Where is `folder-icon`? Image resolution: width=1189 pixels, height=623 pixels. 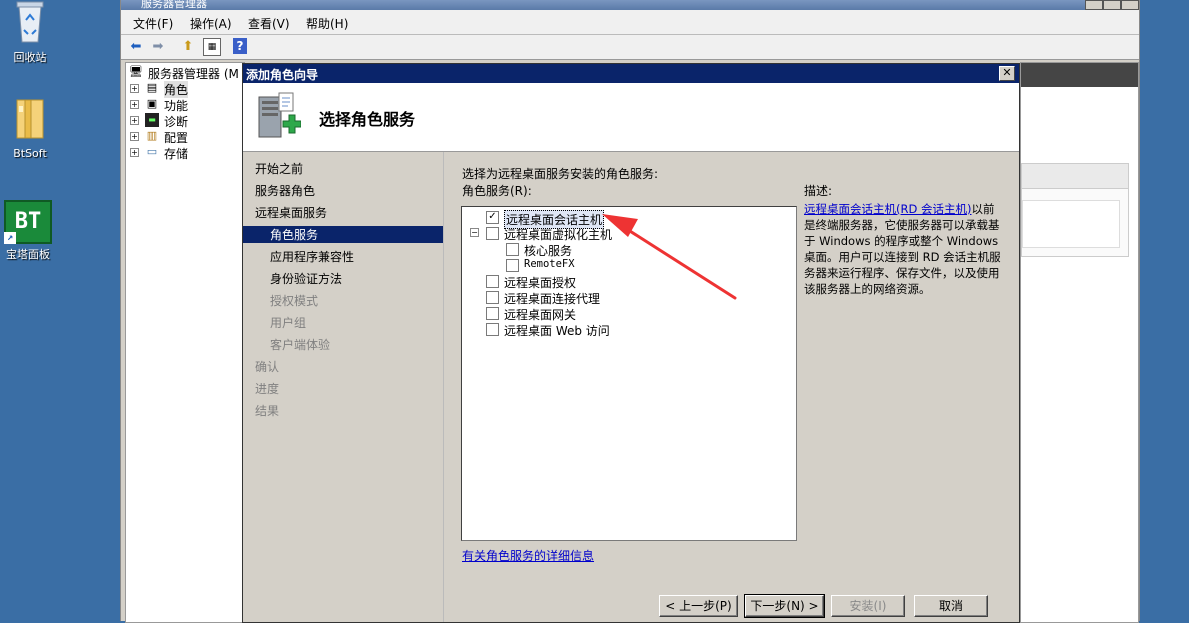 folder-icon is located at coordinates (30, 119).